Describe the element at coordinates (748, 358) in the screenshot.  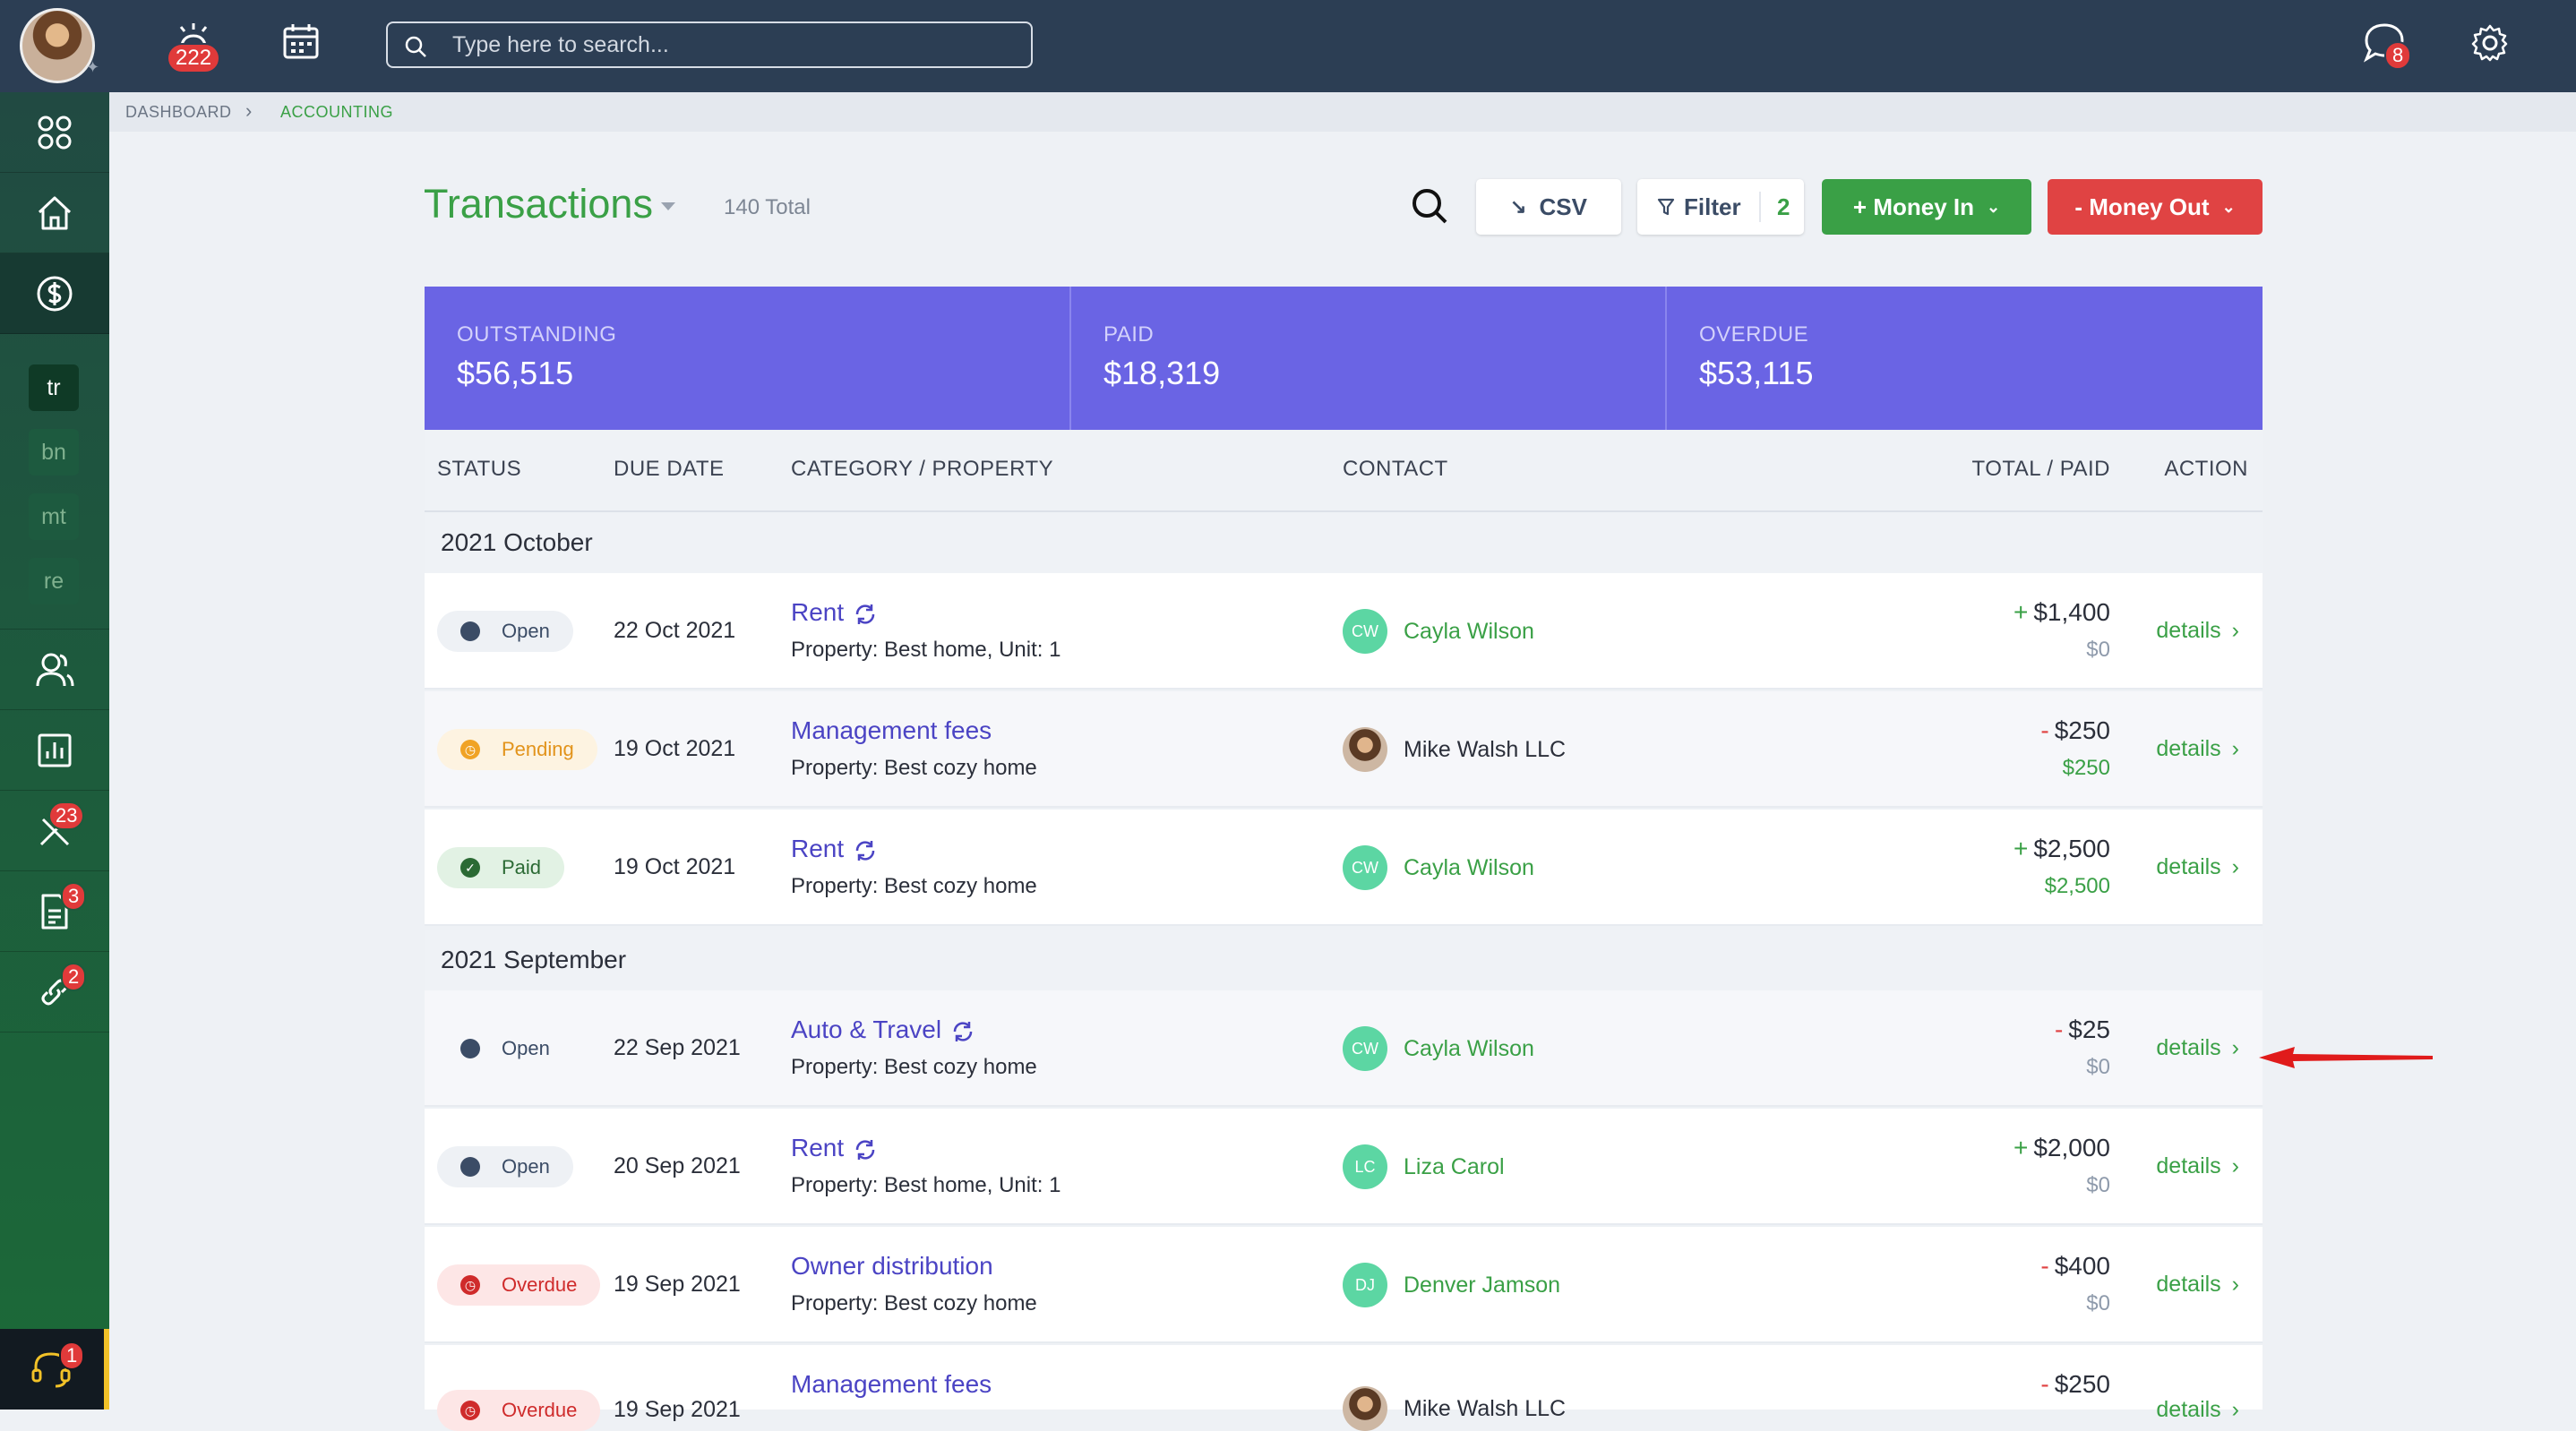
I see `summary-outstanding: OUTSTANDING $56,515` at that location.